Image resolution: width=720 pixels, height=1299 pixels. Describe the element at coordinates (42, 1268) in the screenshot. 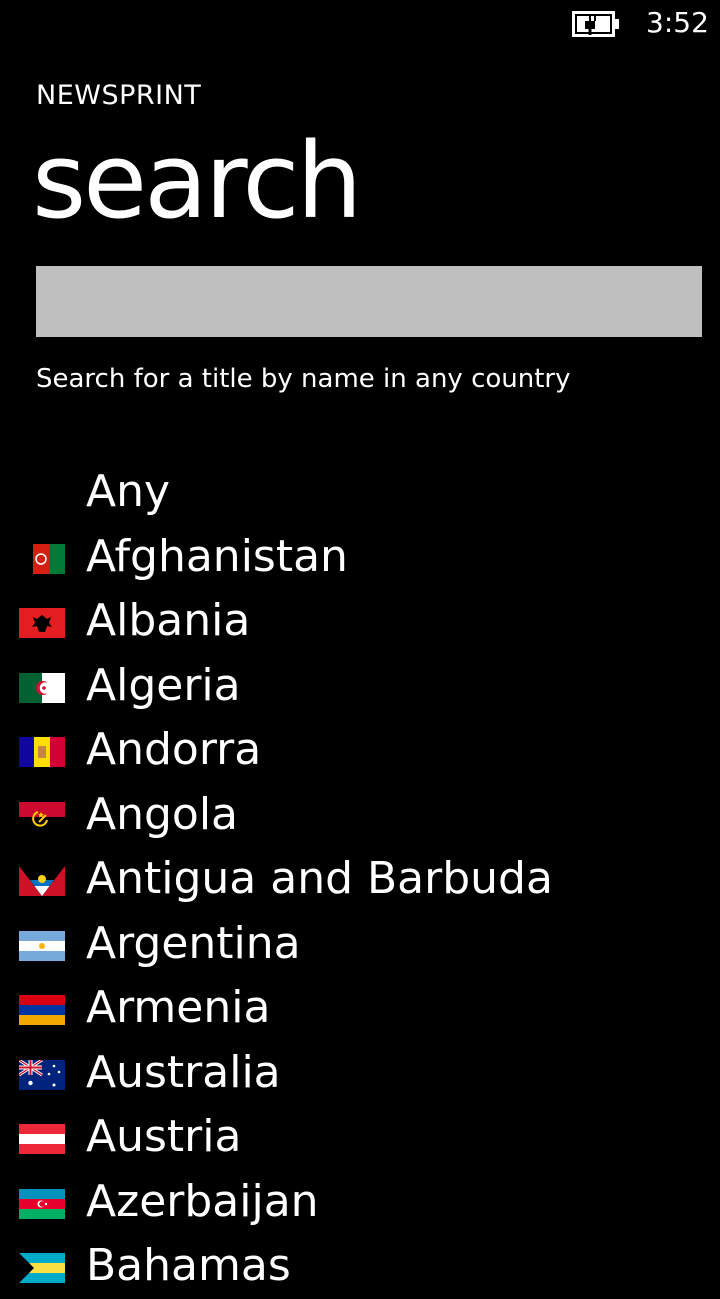

I see `bahamas-flag-icon` at that location.